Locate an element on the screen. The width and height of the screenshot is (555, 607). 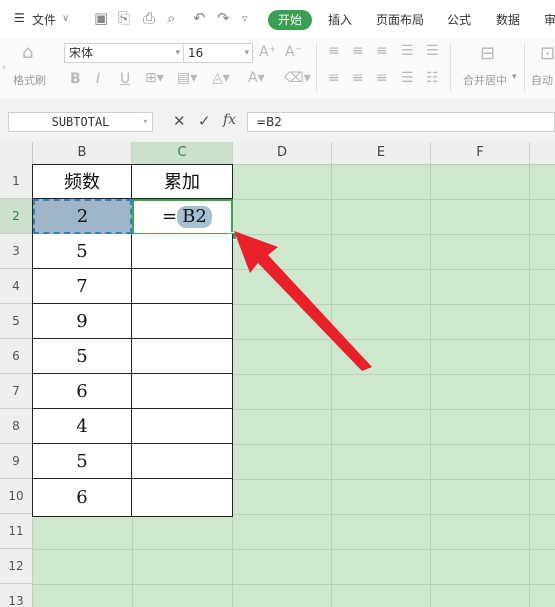
data-cell-b7: 6 is located at coordinates (82, 391).